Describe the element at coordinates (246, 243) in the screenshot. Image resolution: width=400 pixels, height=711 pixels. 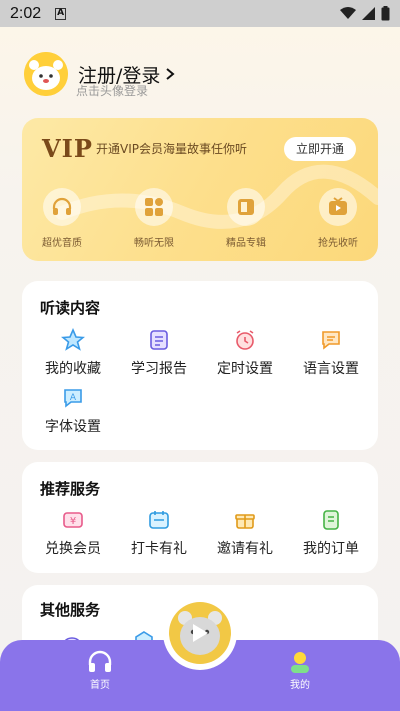
I see `vip-feature-label: 精品专辑` at that location.